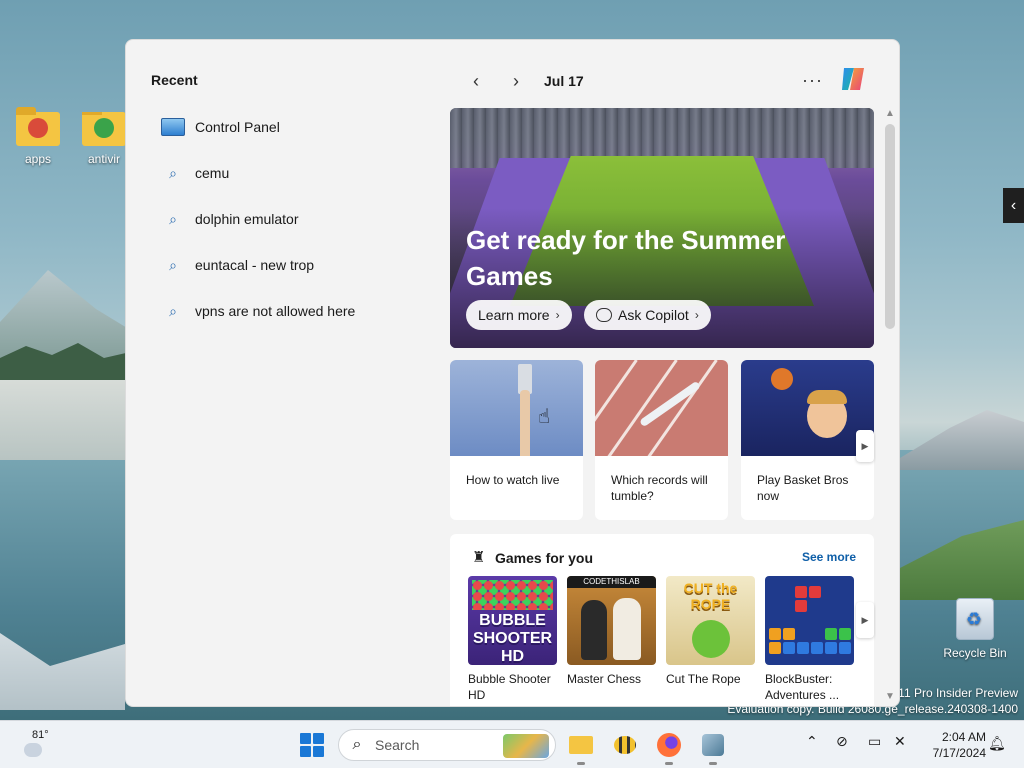 Image resolution: width=1024 pixels, height=768 pixels. I want to click on scroll-down-icon: ▼, so click(890, 698).